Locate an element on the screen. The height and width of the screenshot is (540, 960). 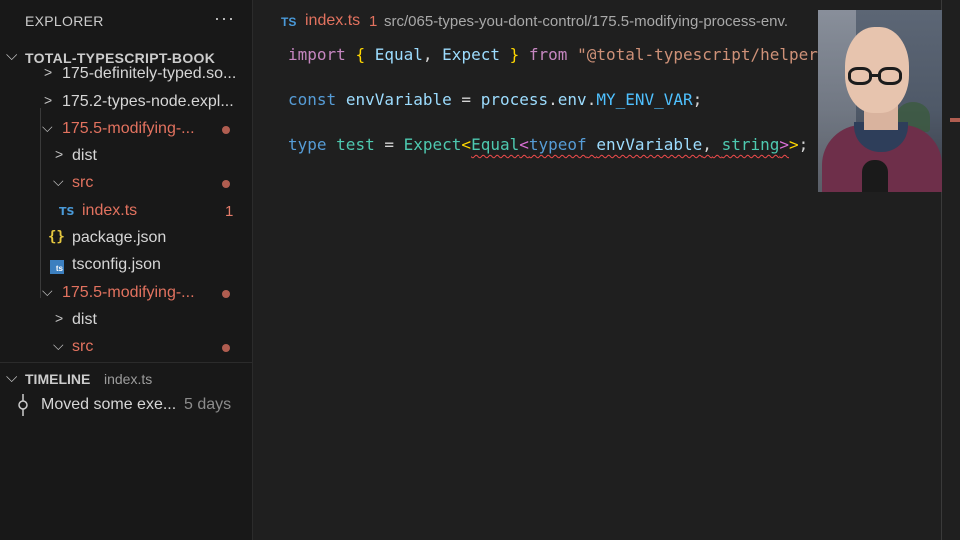
token-string: "@total-typescript/helpers" is located at coordinates (707, 54).